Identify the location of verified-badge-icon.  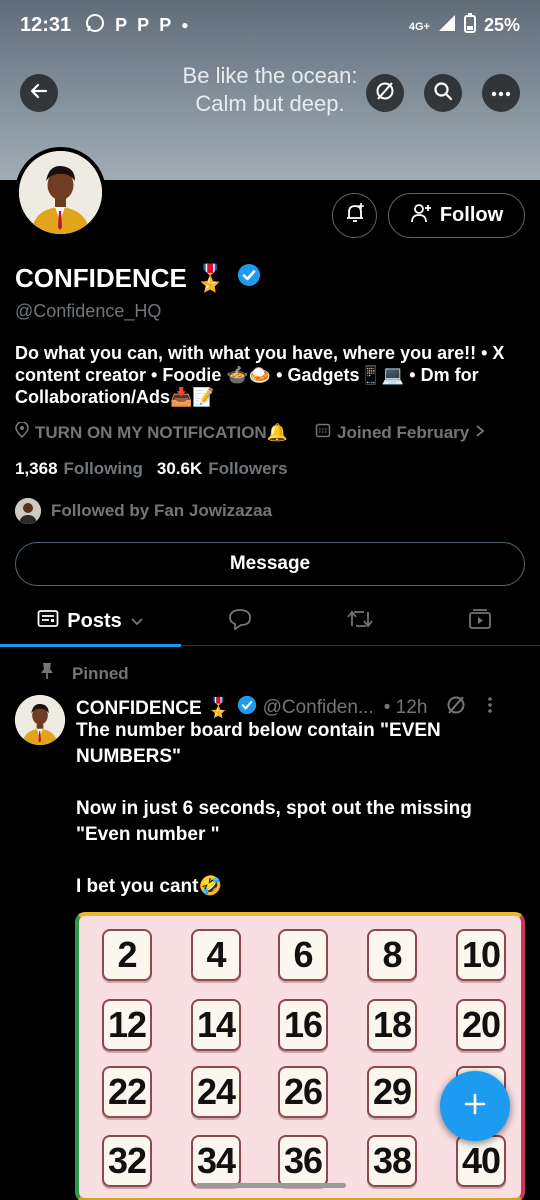
(249, 278).